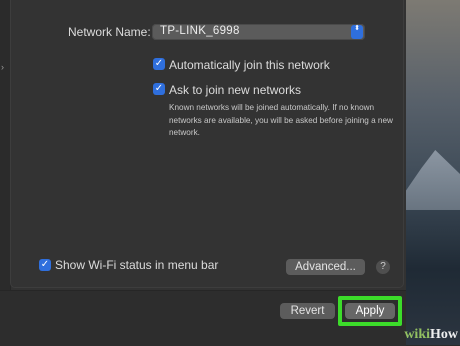 The image size is (460, 346). What do you see at coordinates (159, 64) in the screenshot?
I see `auto-join-checkbox: ✓` at bounding box center [159, 64].